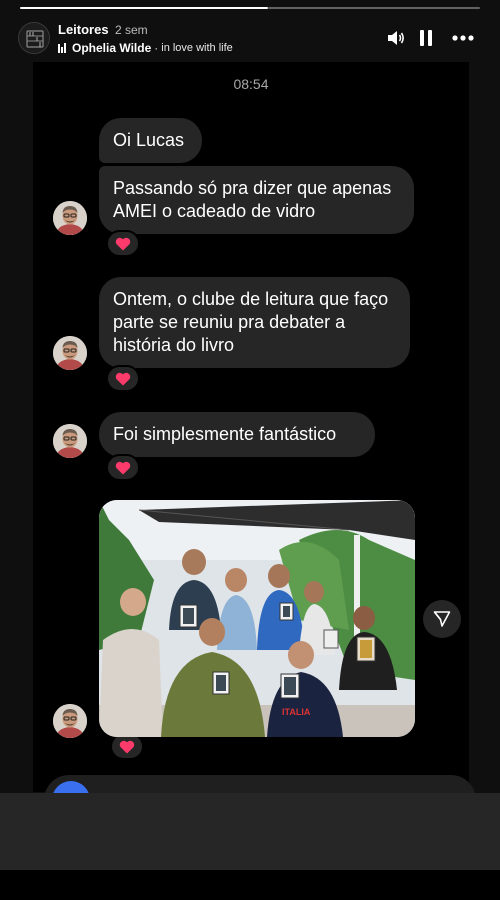 This screenshot has width=500, height=900. What do you see at coordinates (83, 29) in the screenshot?
I see `story-username: Leitores` at bounding box center [83, 29].